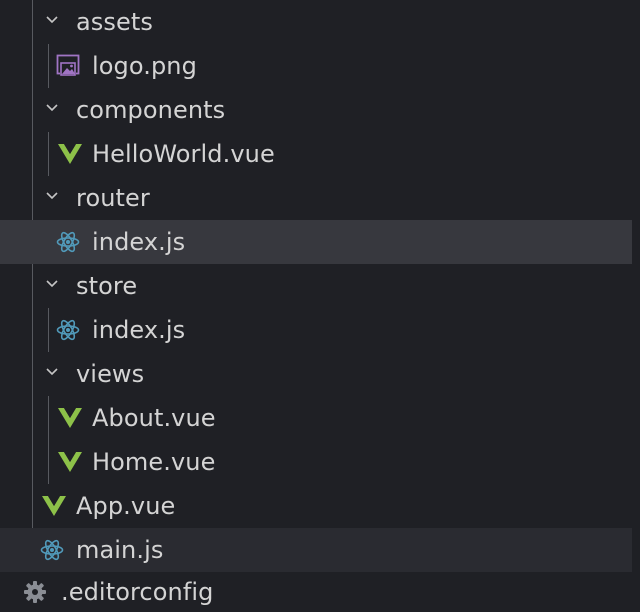 This screenshot has width=640, height=612. Describe the element at coordinates (114, 22) in the screenshot. I see `folder-label: assets` at that location.